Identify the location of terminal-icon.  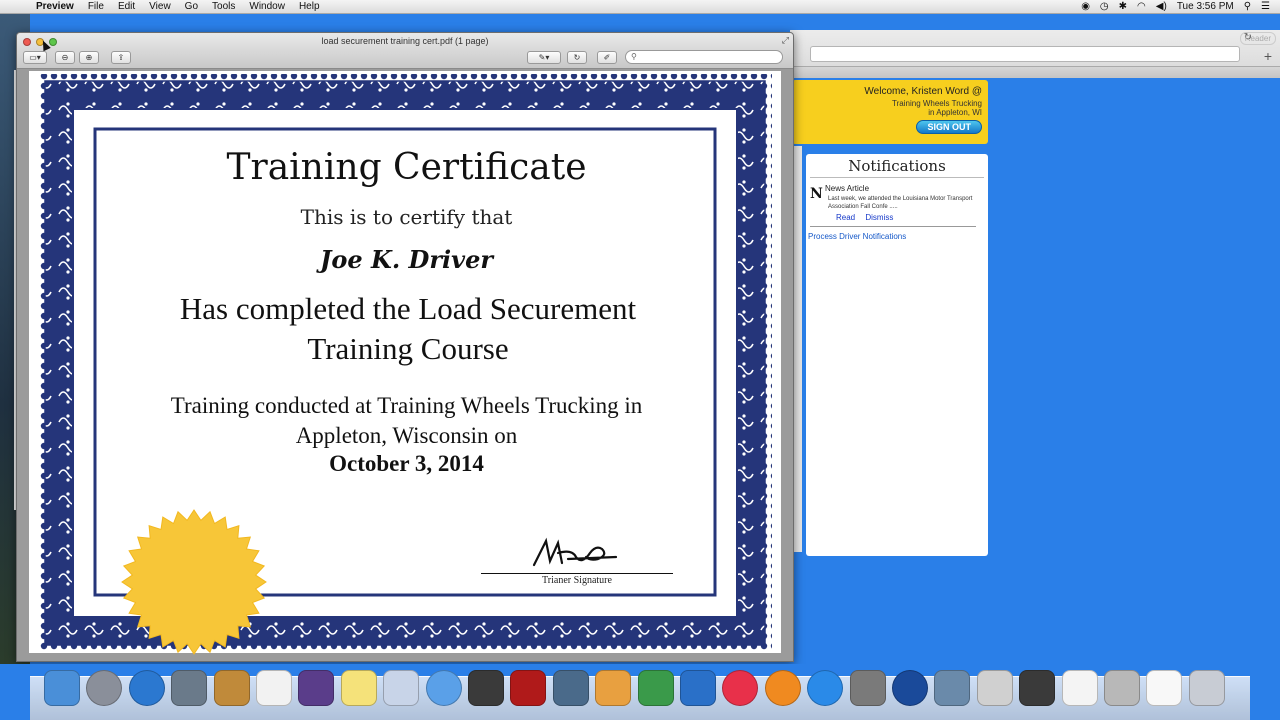
(1037, 688).